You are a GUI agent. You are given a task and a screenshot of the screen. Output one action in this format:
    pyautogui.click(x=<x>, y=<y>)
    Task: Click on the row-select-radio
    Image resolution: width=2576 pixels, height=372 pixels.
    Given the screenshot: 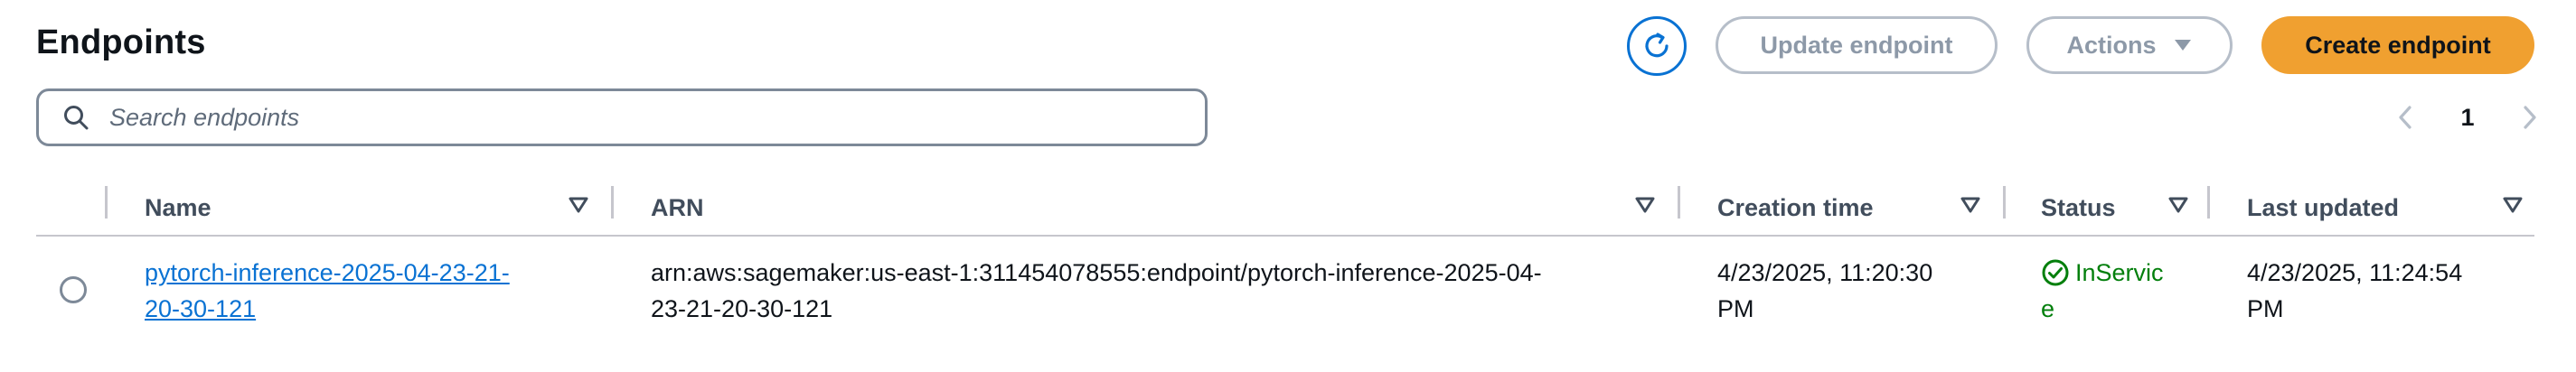 What is the action you would take?
    pyautogui.click(x=74, y=289)
    